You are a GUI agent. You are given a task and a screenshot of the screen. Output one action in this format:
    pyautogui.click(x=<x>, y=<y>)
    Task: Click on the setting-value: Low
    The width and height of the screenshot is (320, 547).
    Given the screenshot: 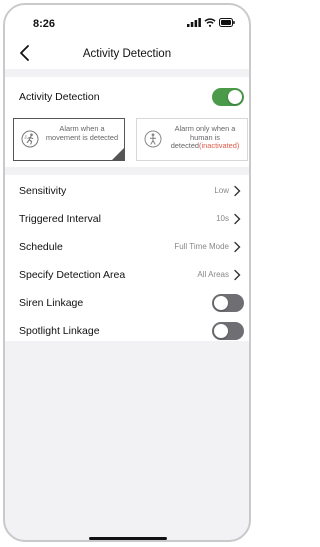 What is the action you would take?
    pyautogui.click(x=221, y=190)
    